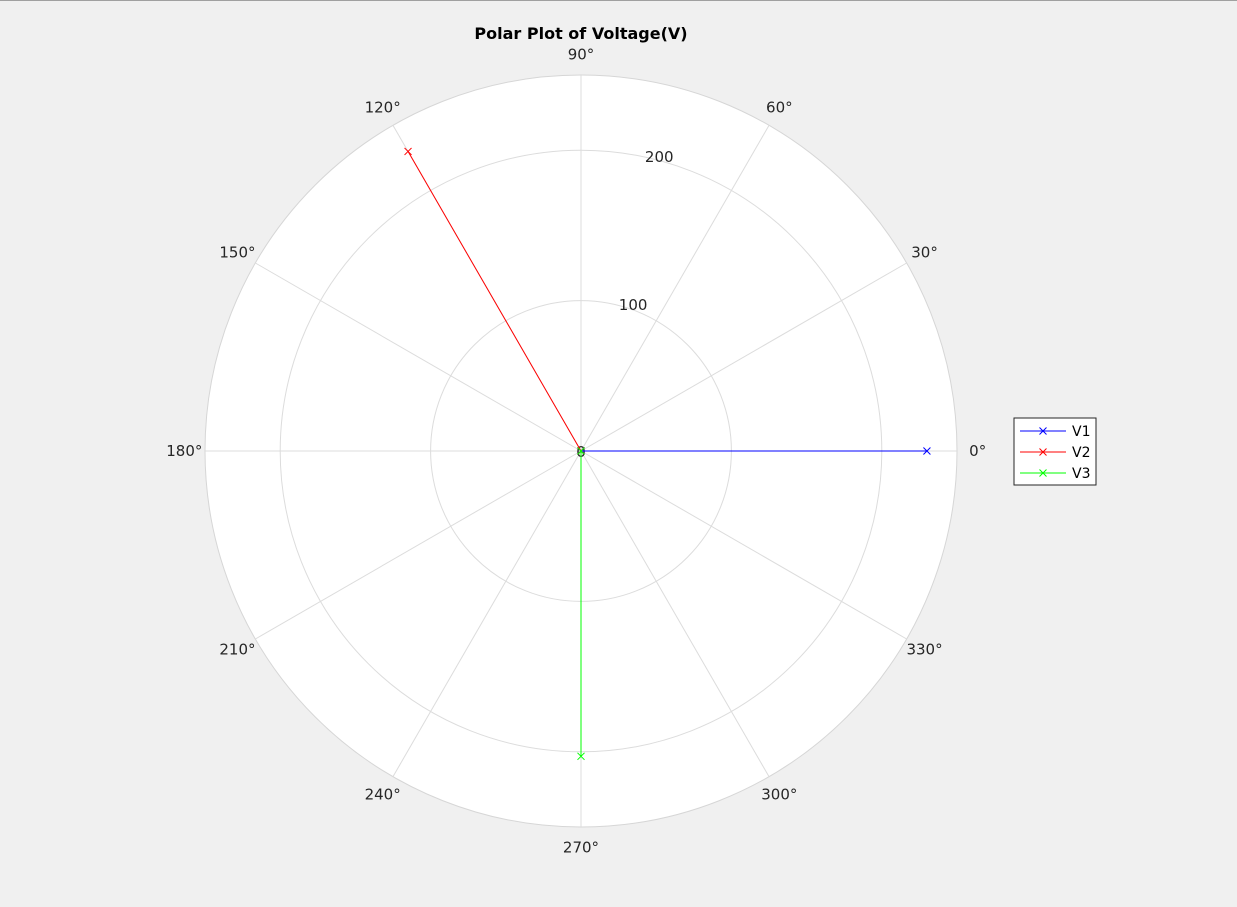 This screenshot has height=907, width=1237. What do you see at coordinates (580, 33) in the screenshot?
I see `chart-title: Polar Plot of Voltage(V)` at bounding box center [580, 33].